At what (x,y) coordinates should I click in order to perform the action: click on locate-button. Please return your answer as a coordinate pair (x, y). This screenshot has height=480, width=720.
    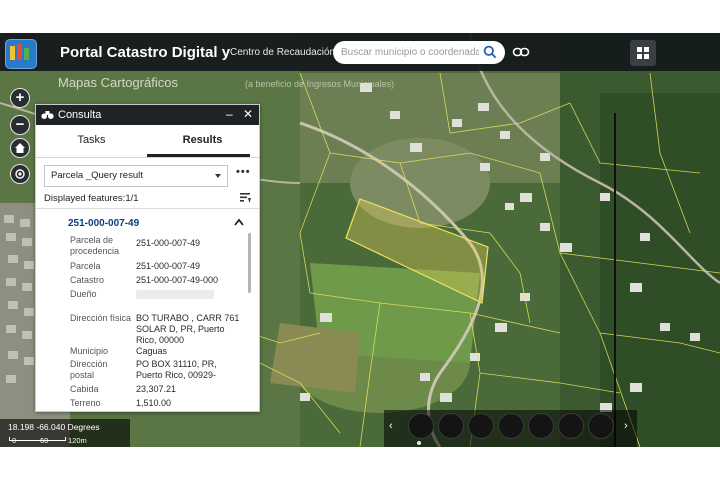
    Looking at the image, I should click on (20, 174).